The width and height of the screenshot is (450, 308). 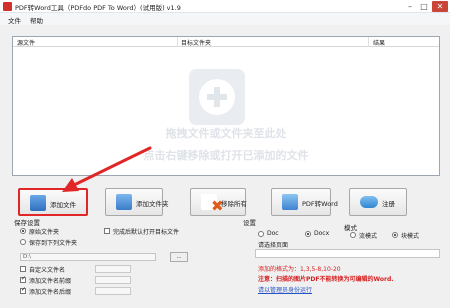 I want to click on remove-all-label: 移除所有, so click(x=234, y=204).